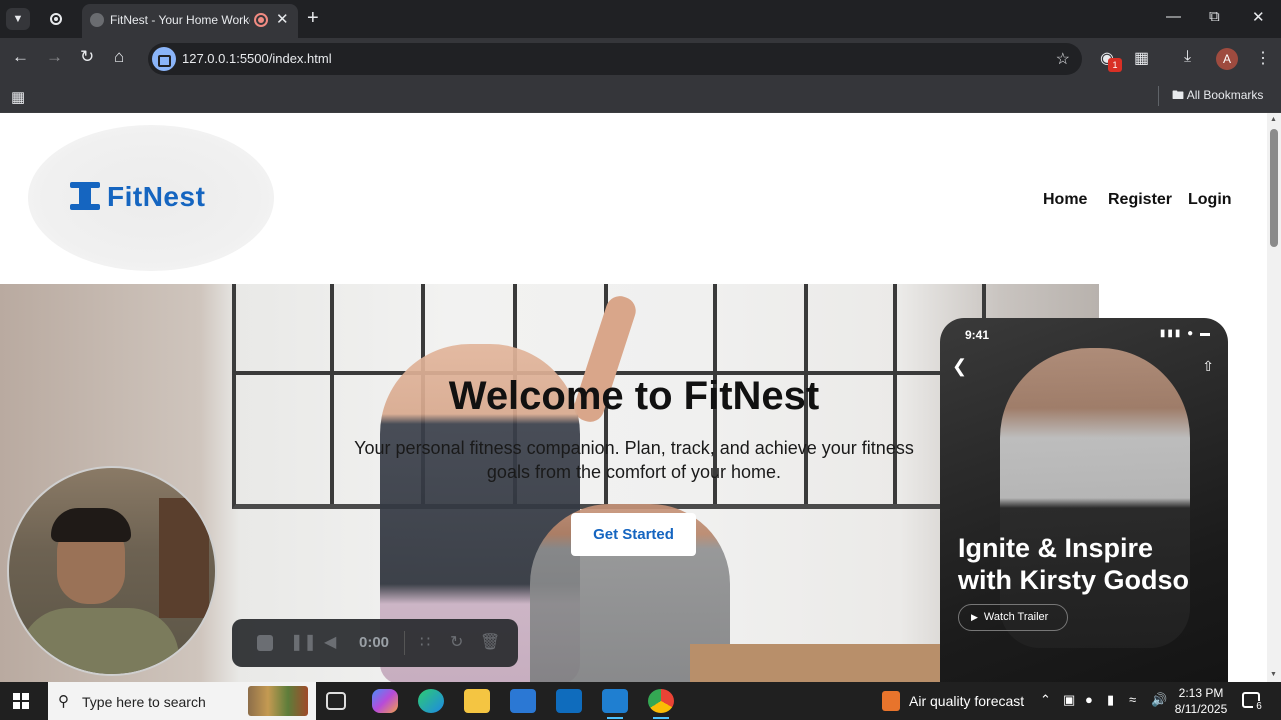 The width and height of the screenshot is (1281, 720). What do you see at coordinates (615, 59) in the screenshot?
I see `address-bar: 127.0.0.1:5500/index.html ☆` at bounding box center [615, 59].